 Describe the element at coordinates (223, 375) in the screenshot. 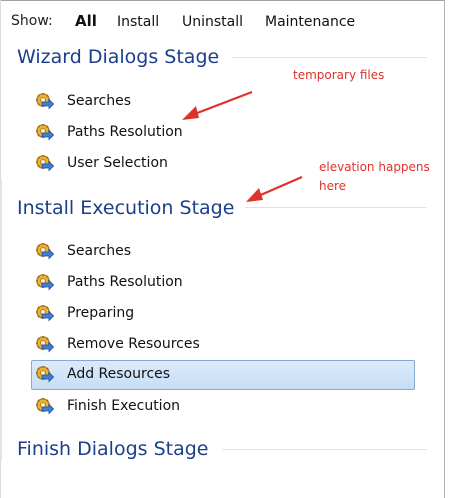

I see `stage-item-add-resources: Add Resources` at that location.